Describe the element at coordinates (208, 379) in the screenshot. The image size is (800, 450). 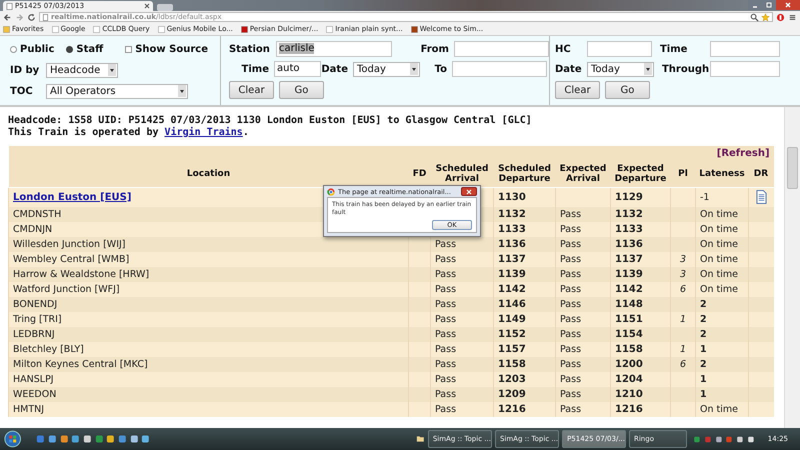
I see `location-cell: HANSLPJ` at that location.